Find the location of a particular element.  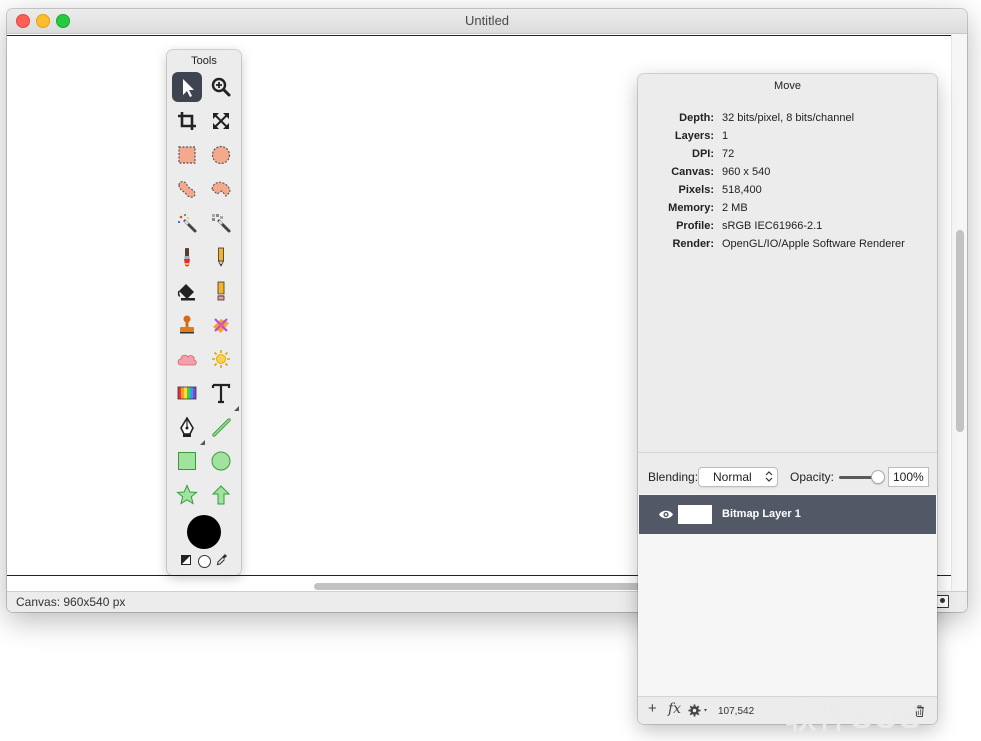

rectangle-shape-button is located at coordinates (187, 461).